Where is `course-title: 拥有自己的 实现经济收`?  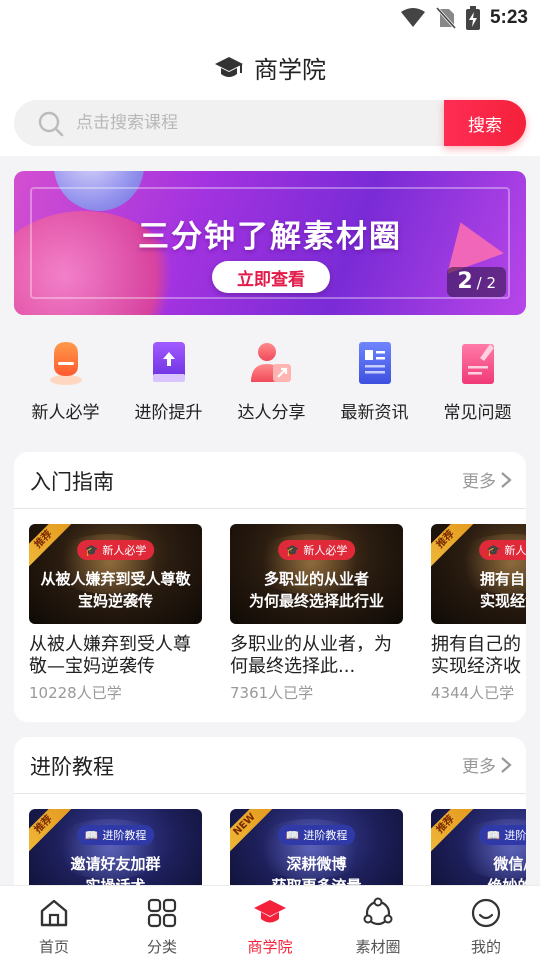
course-title: 拥有自己的 实现经济收 is located at coordinates (476, 655).